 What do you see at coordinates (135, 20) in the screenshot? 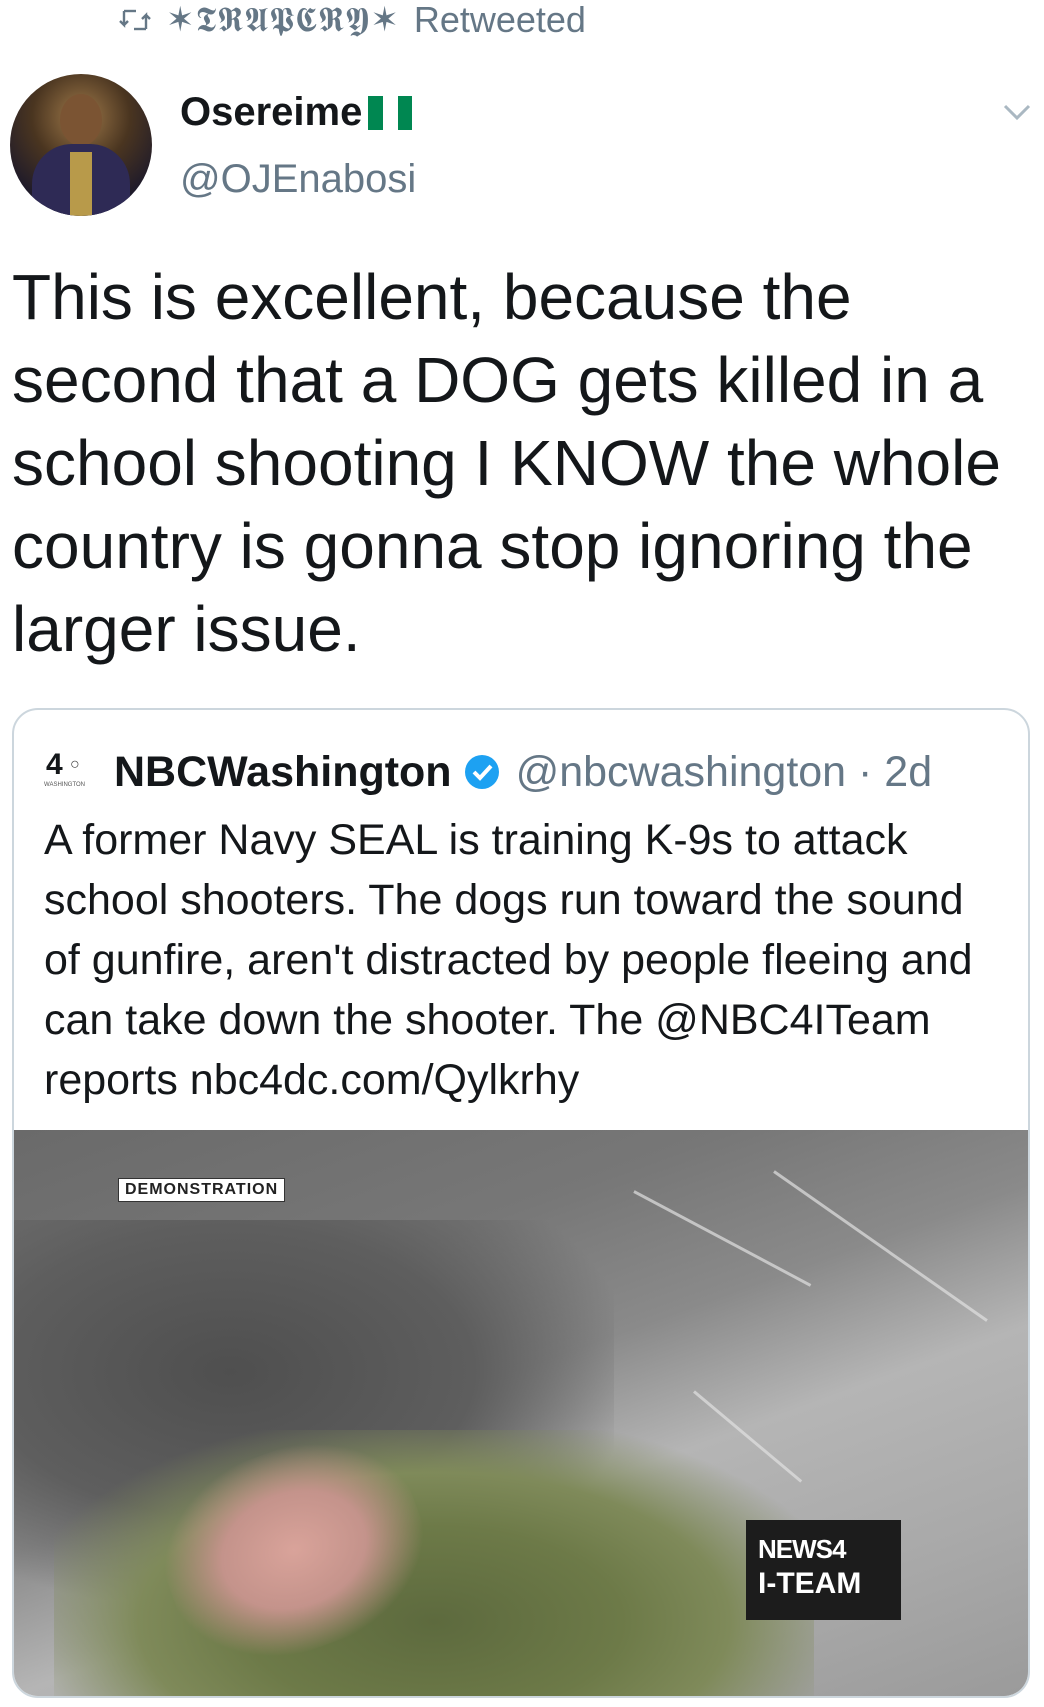
I see `retweet-icon` at bounding box center [135, 20].